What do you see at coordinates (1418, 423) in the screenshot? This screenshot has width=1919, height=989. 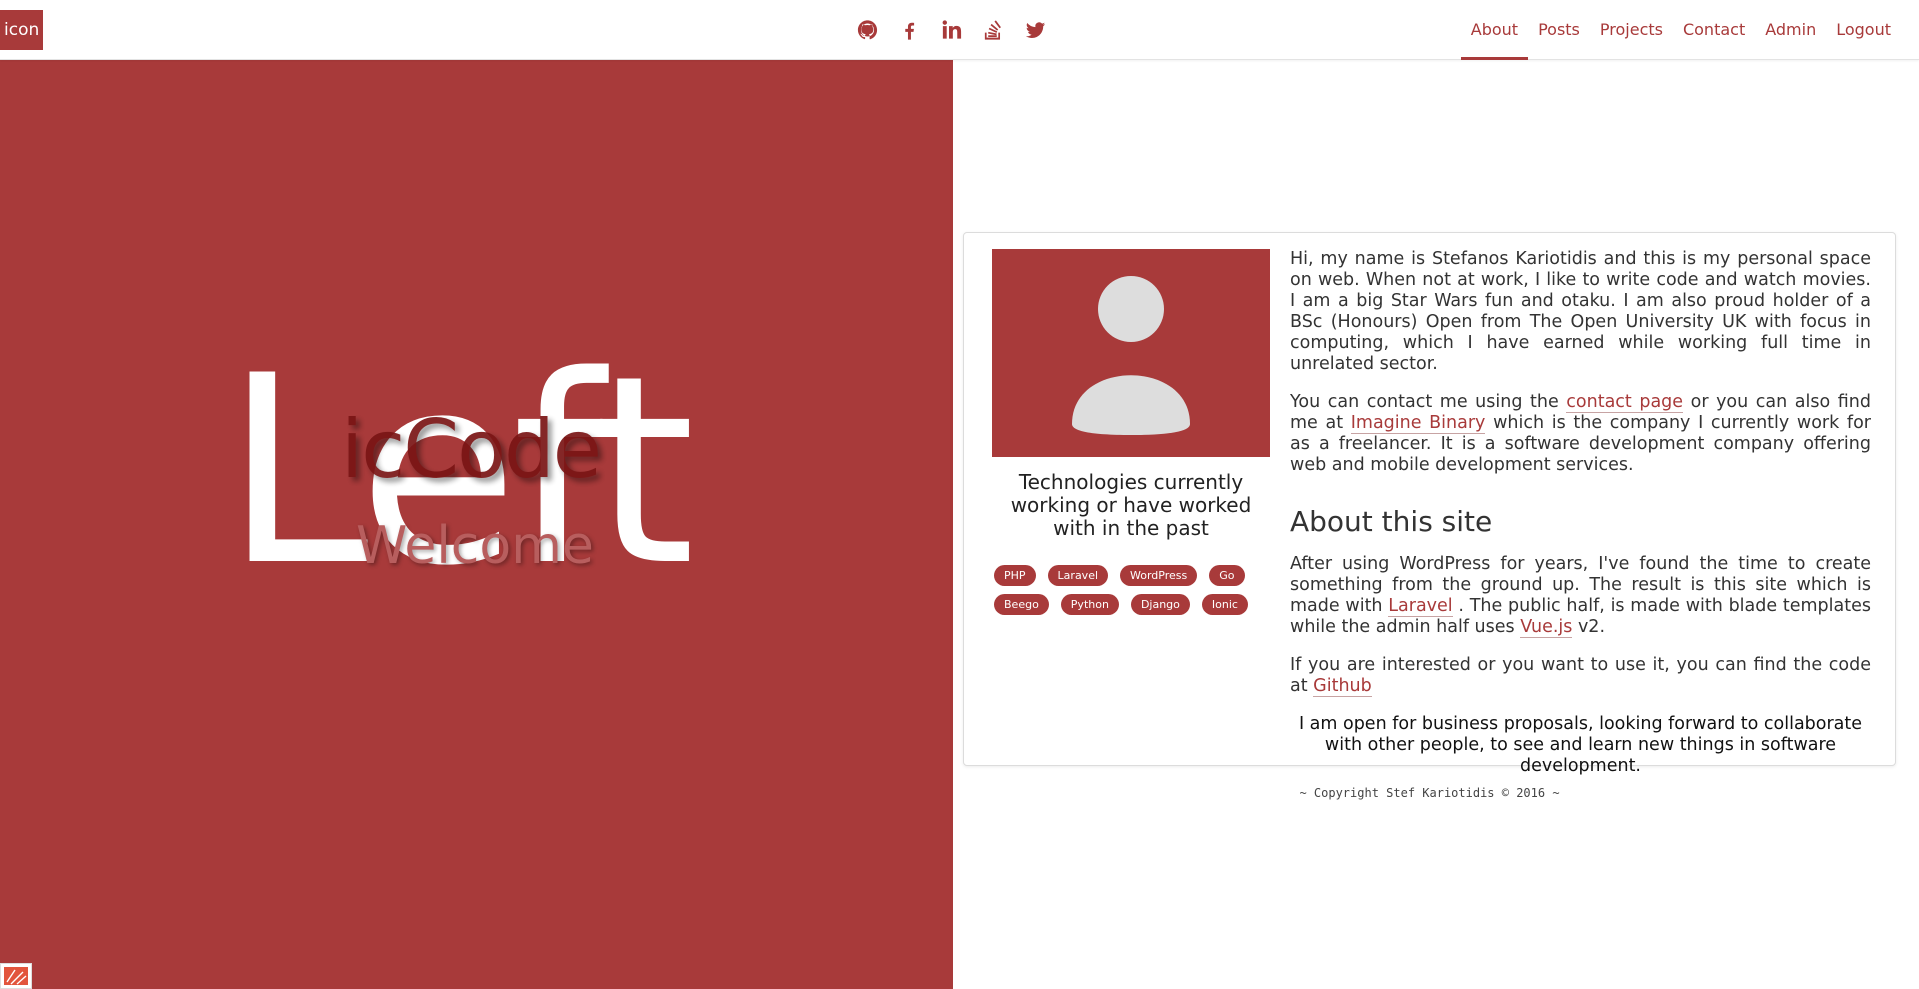 I see `imagine-binary-link: Imagine Binary` at bounding box center [1418, 423].